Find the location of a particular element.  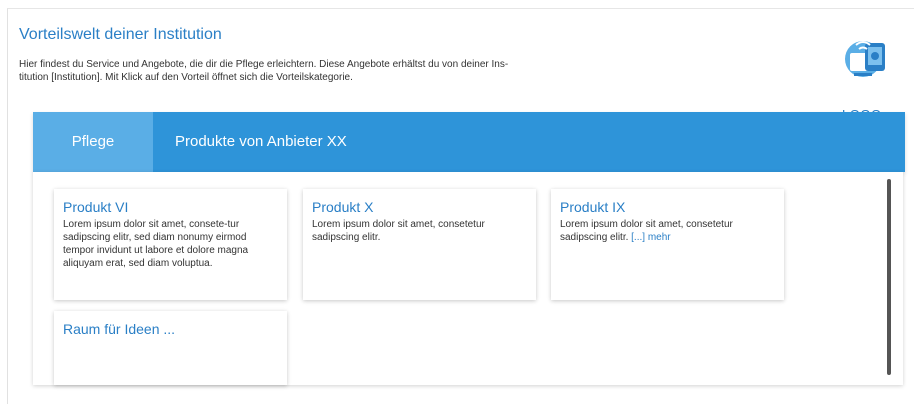

tab-bar: Pflege Produkte von Anbieter XX is located at coordinates (469, 142).